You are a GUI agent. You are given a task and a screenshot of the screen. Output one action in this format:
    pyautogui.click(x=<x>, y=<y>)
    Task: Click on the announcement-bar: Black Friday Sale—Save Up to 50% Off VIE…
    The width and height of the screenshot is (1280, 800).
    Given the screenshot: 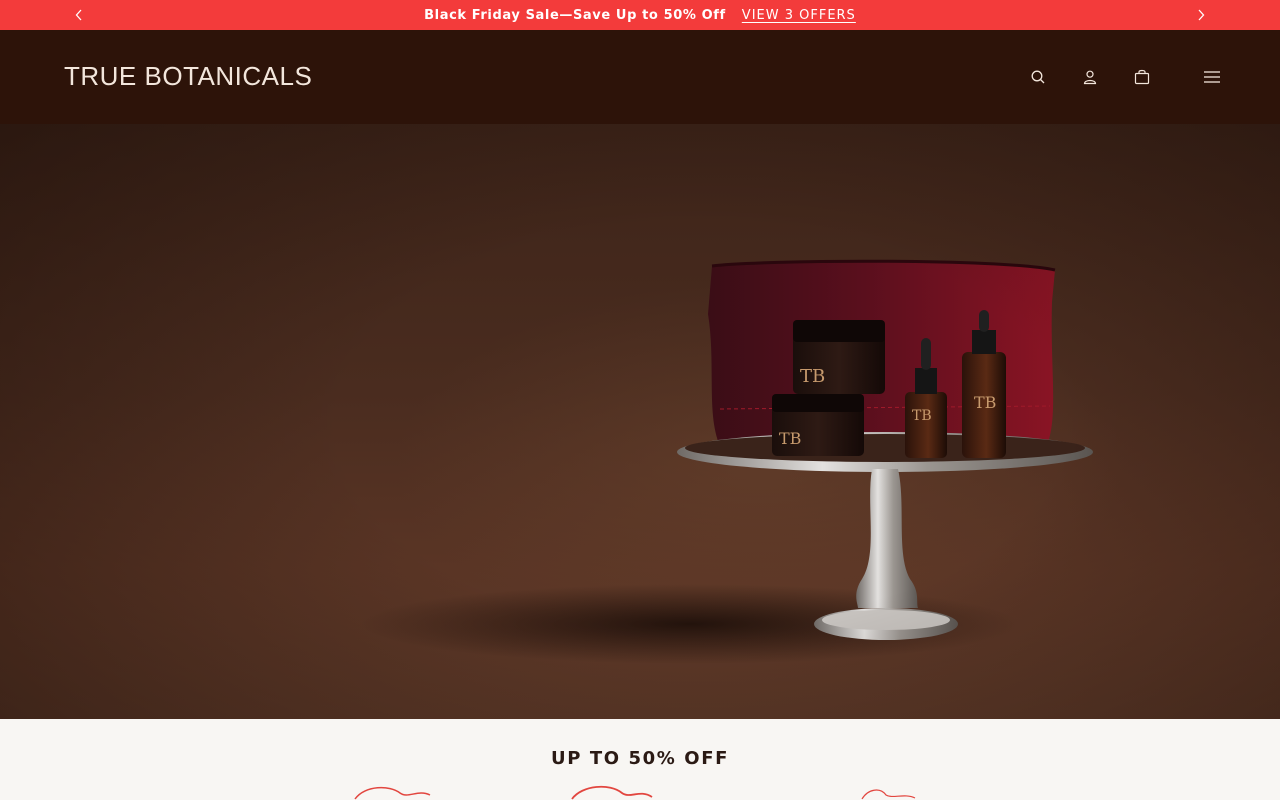 What is the action you would take?
    pyautogui.click(x=640, y=15)
    